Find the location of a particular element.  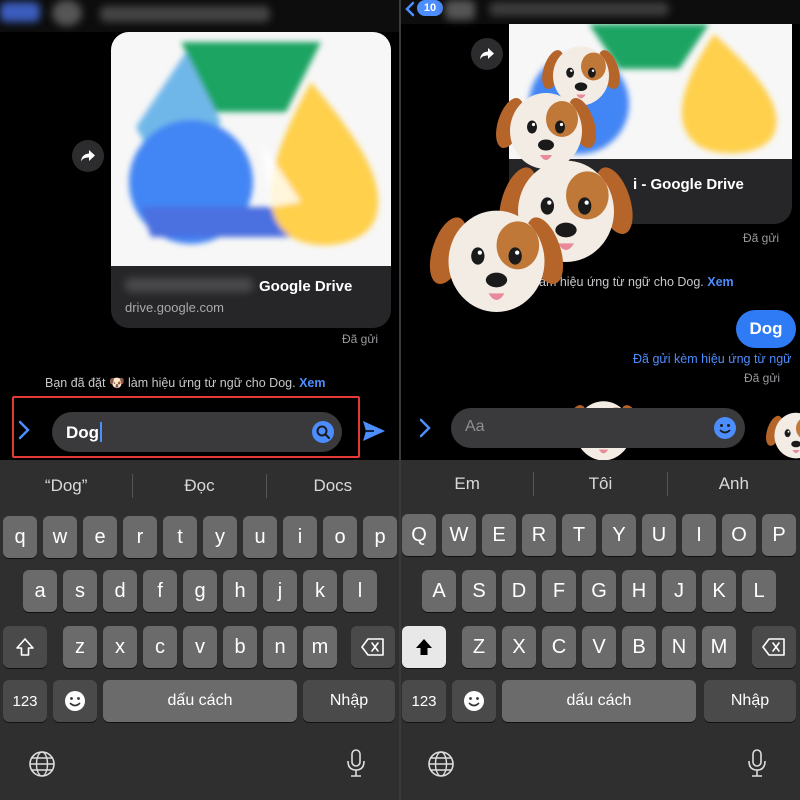

smiley-icon is located at coordinates (725, 428).